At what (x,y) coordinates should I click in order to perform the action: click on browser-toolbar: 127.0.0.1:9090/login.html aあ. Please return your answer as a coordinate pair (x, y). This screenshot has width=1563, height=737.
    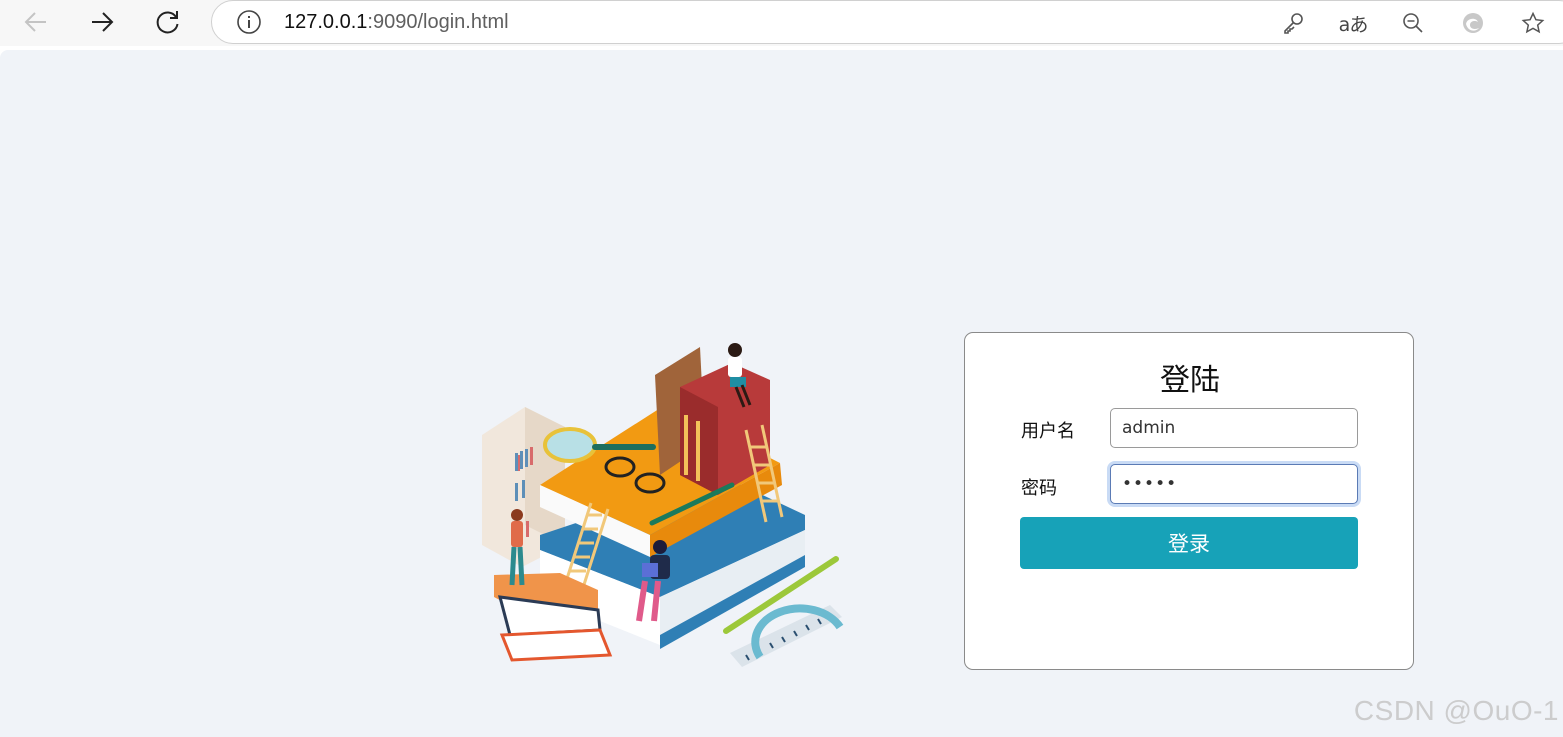
    Looking at the image, I should click on (781, 23).